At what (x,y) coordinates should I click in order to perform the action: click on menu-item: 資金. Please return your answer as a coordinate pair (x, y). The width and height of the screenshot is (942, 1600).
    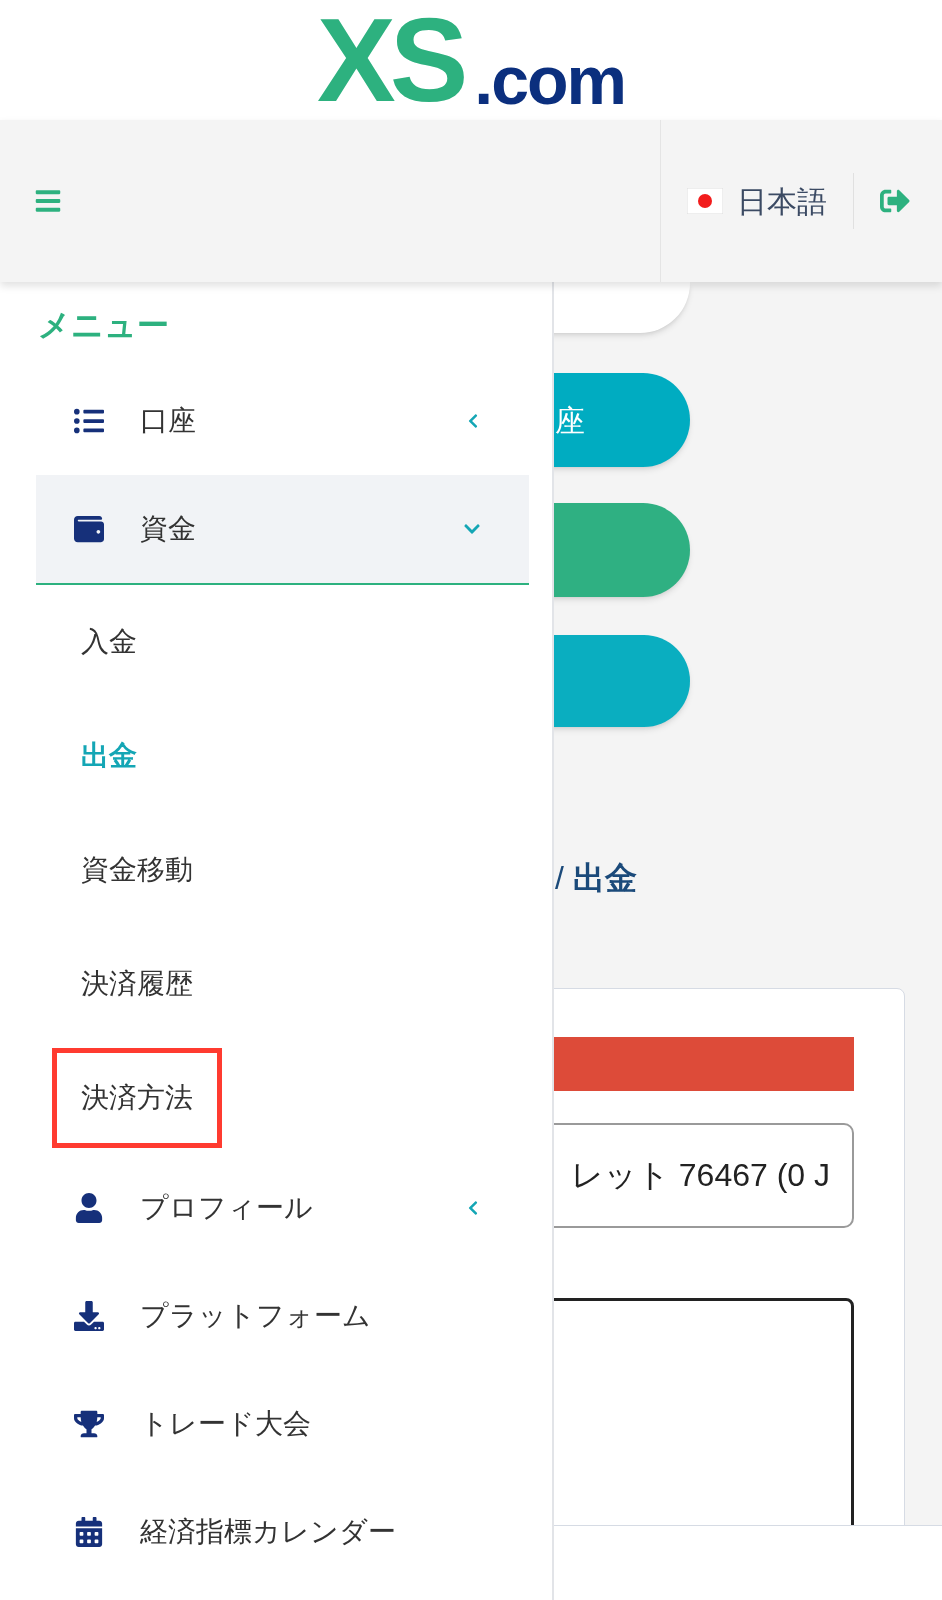
    Looking at the image, I should click on (282, 530).